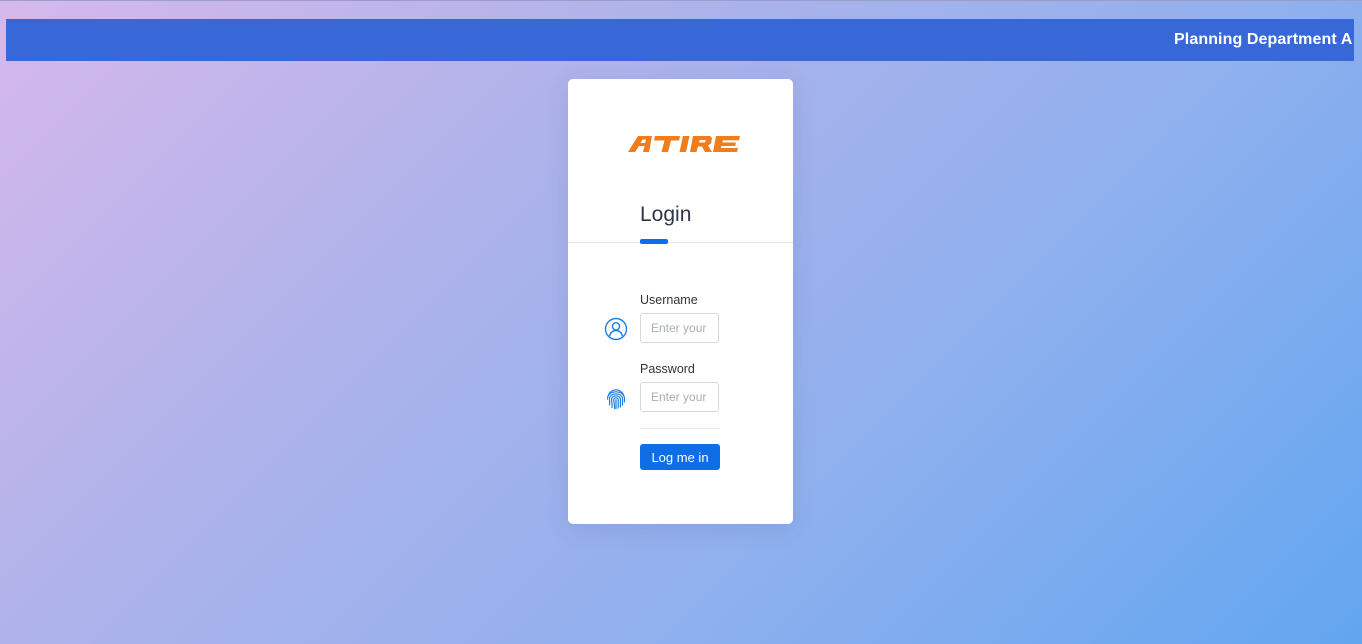 The width and height of the screenshot is (1362, 644). I want to click on password-label: Password, so click(667, 369).